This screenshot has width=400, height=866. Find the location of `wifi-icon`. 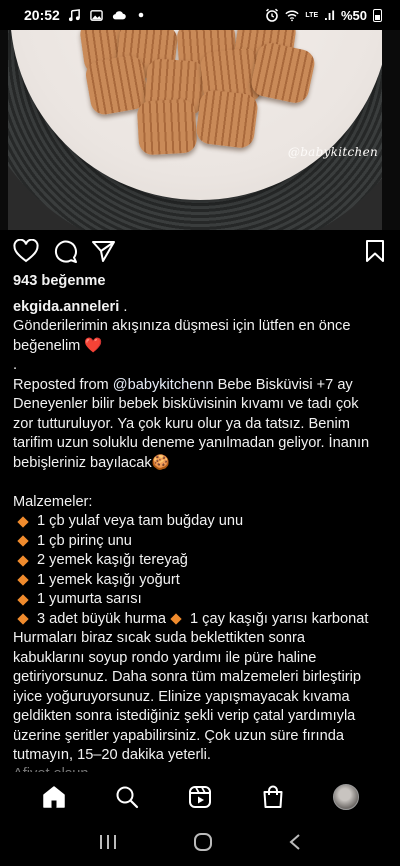

wifi-icon is located at coordinates (292, 15).